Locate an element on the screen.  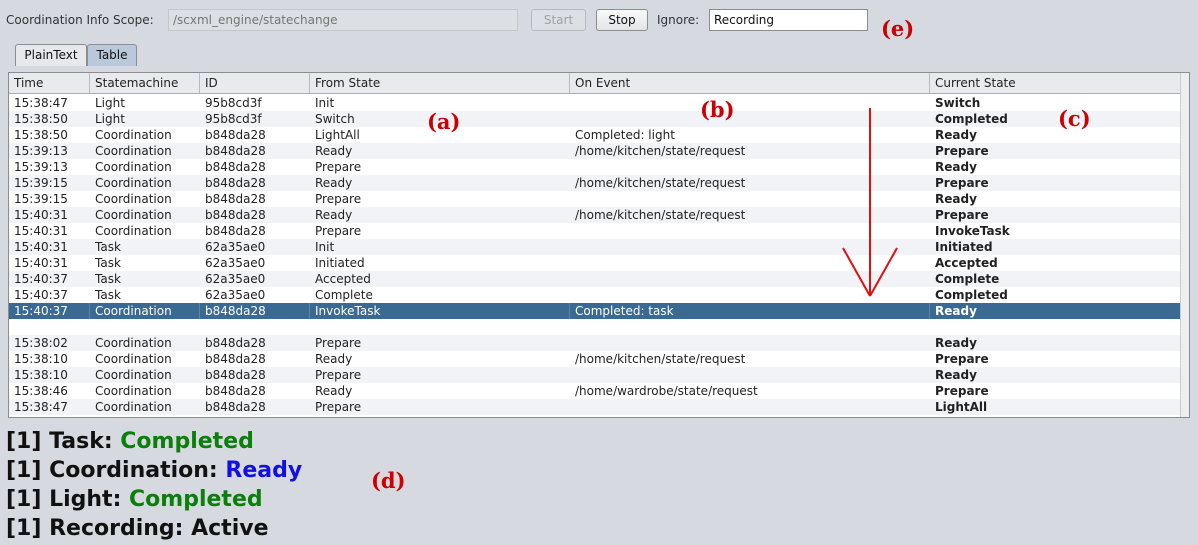
cell-time: 15:38:50 is located at coordinates (41, 119).